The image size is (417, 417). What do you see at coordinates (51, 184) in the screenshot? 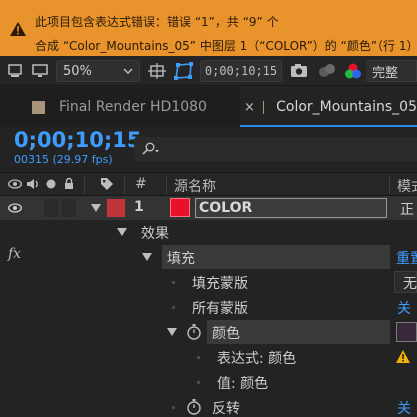
I see `solo-icon` at bounding box center [51, 184].